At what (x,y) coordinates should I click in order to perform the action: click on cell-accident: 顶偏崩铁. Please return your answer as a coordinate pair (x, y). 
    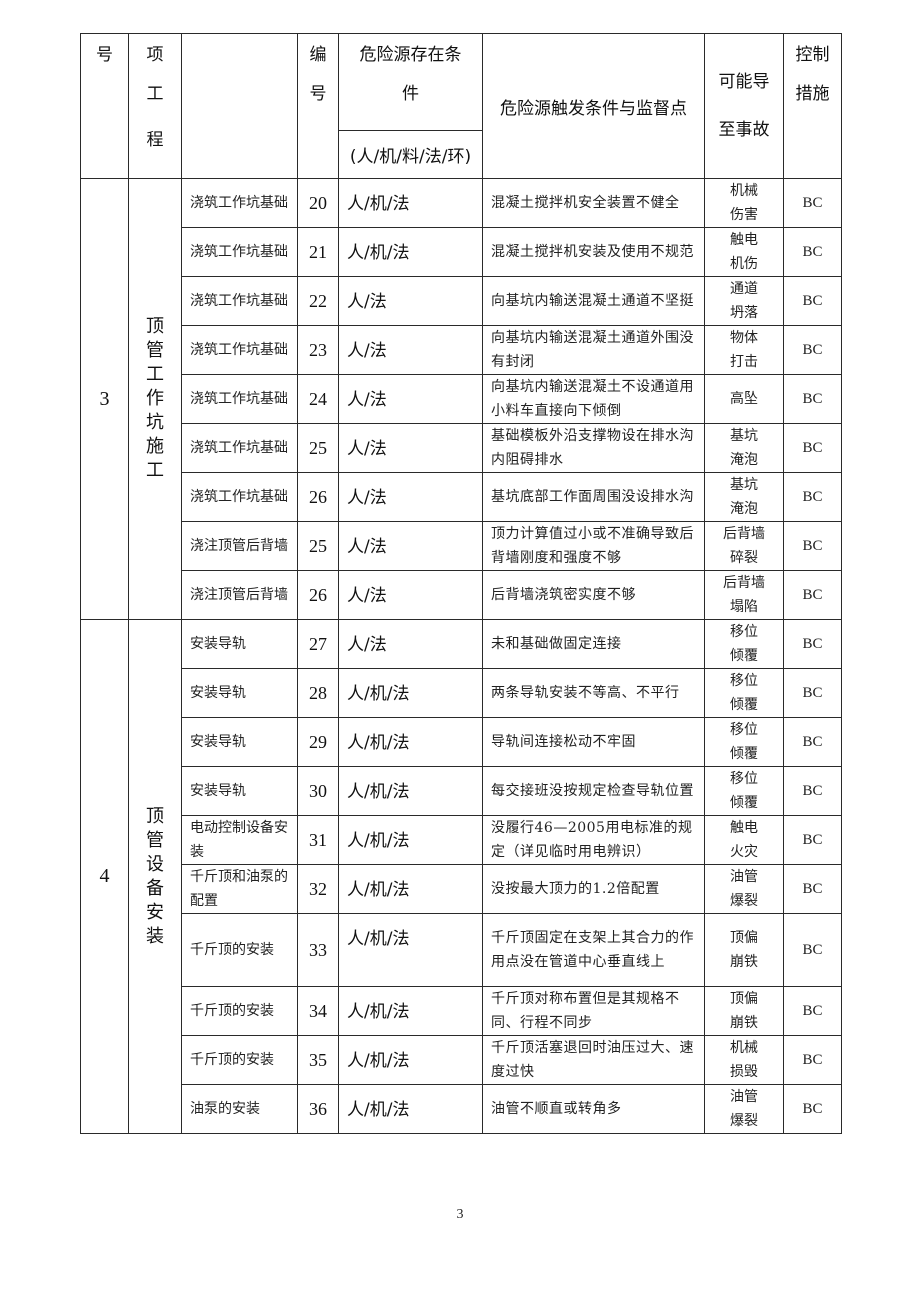
    Looking at the image, I should click on (744, 1011).